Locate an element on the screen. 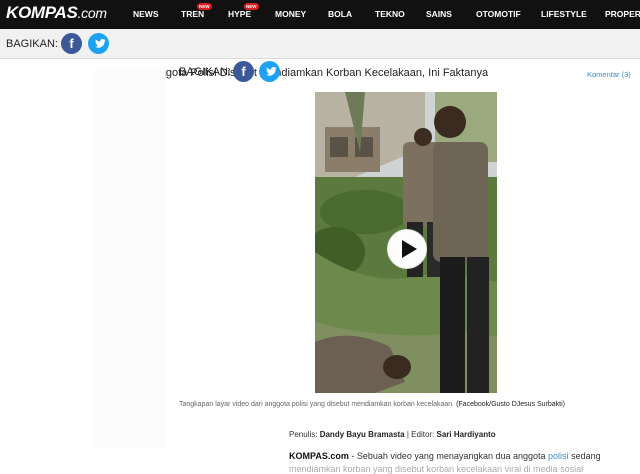  comments-link: Komentar (3) is located at coordinates (609, 74).